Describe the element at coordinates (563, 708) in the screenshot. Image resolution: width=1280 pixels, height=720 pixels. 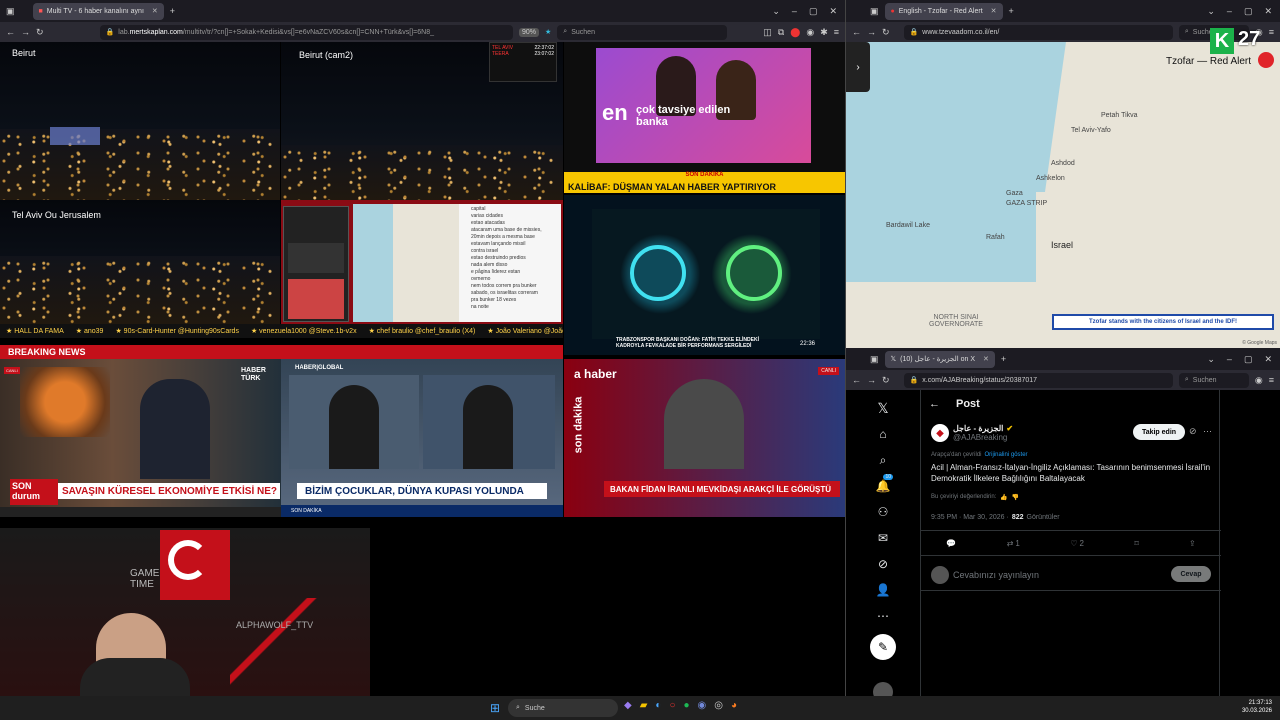
I see `taskbar-search: ⌕ Suche` at that location.